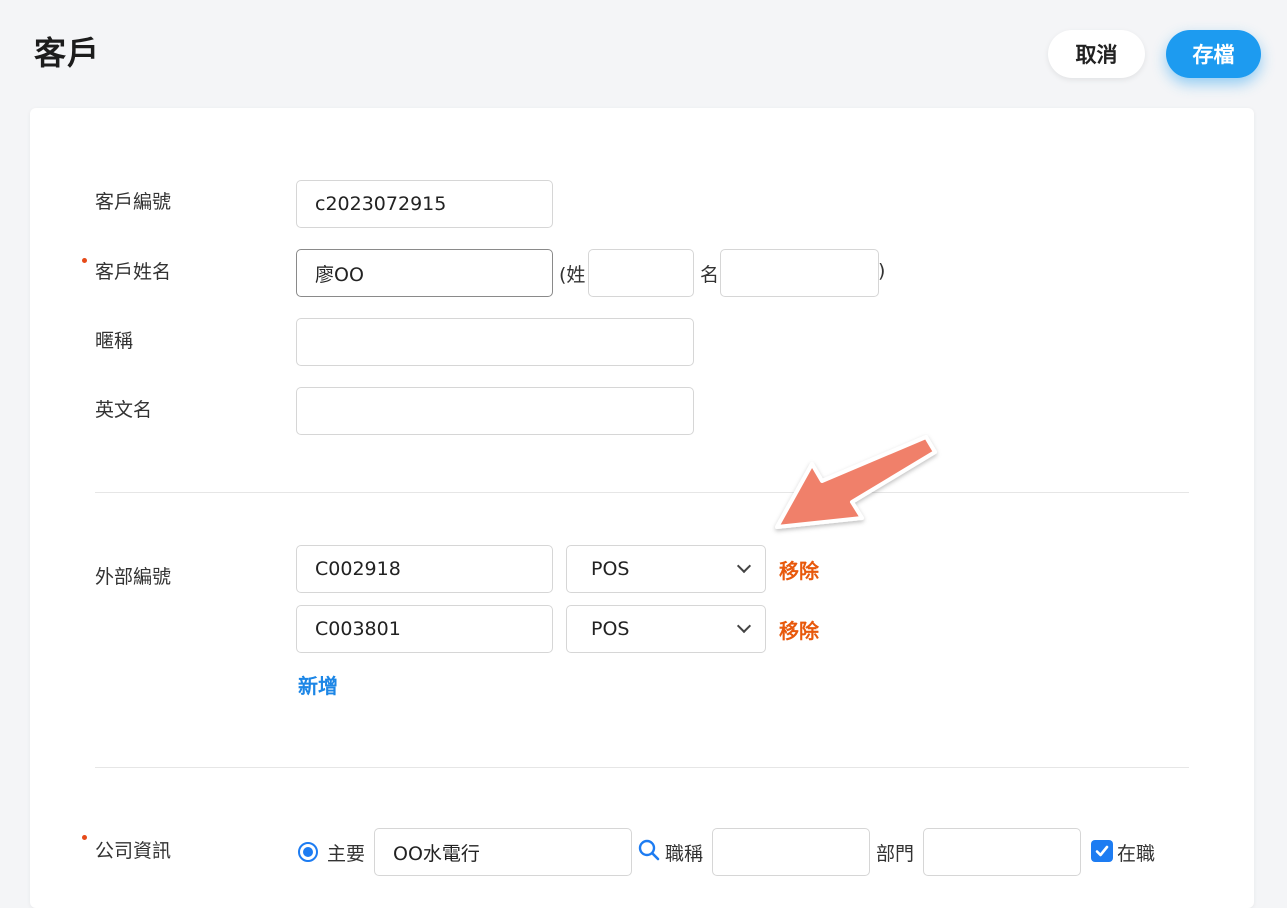 The image size is (1287, 908). What do you see at coordinates (133, 577) in the screenshot?
I see `external-no-label: 外部編號` at bounding box center [133, 577].